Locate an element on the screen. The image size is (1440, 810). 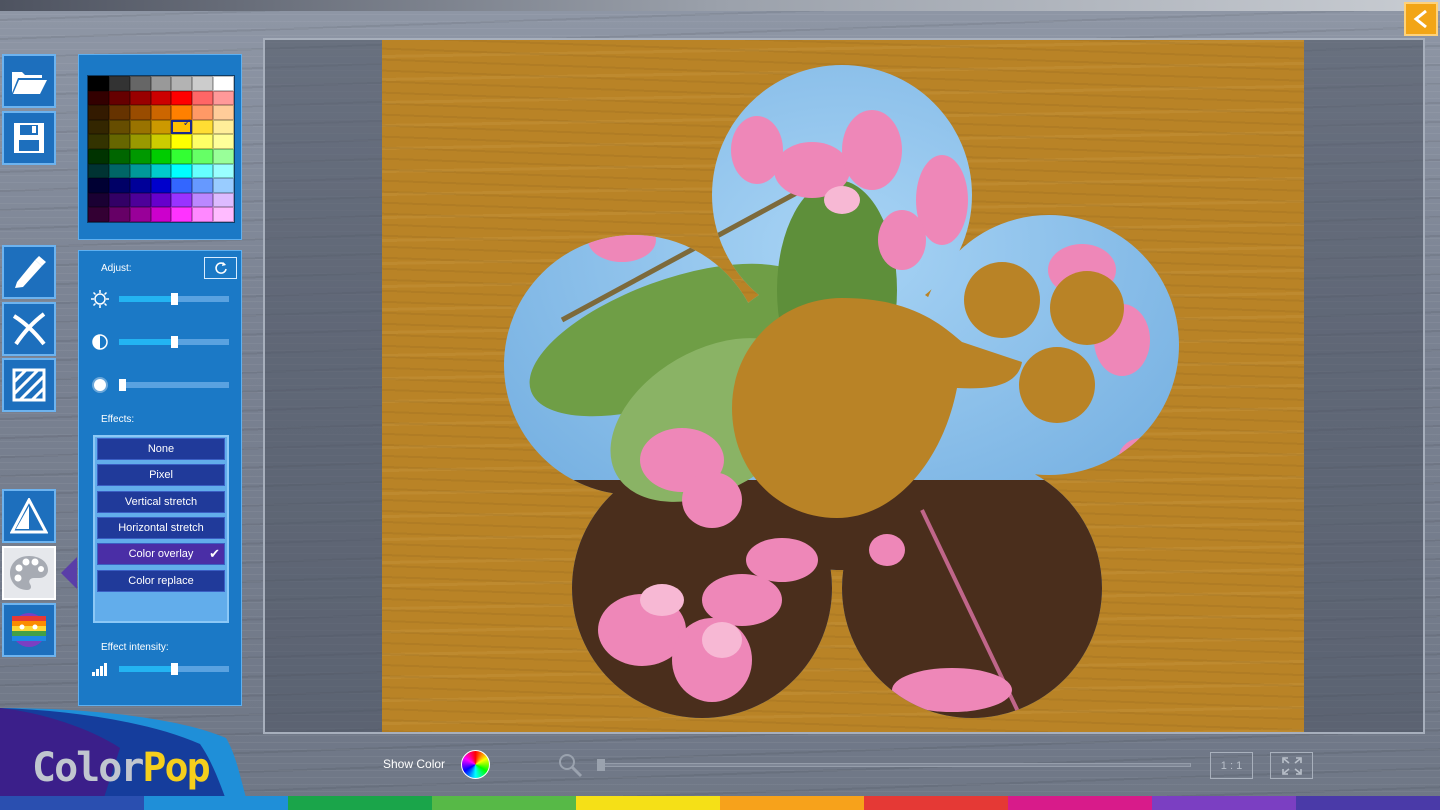
color-palette-panel is located at coordinates (160, 147).